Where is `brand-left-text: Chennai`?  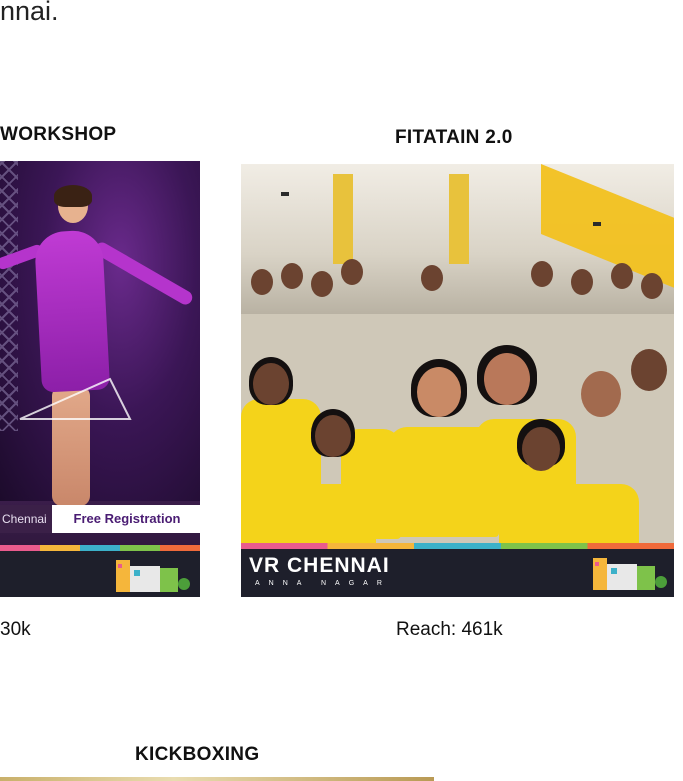 brand-left-text: Chennai is located at coordinates (26, 519).